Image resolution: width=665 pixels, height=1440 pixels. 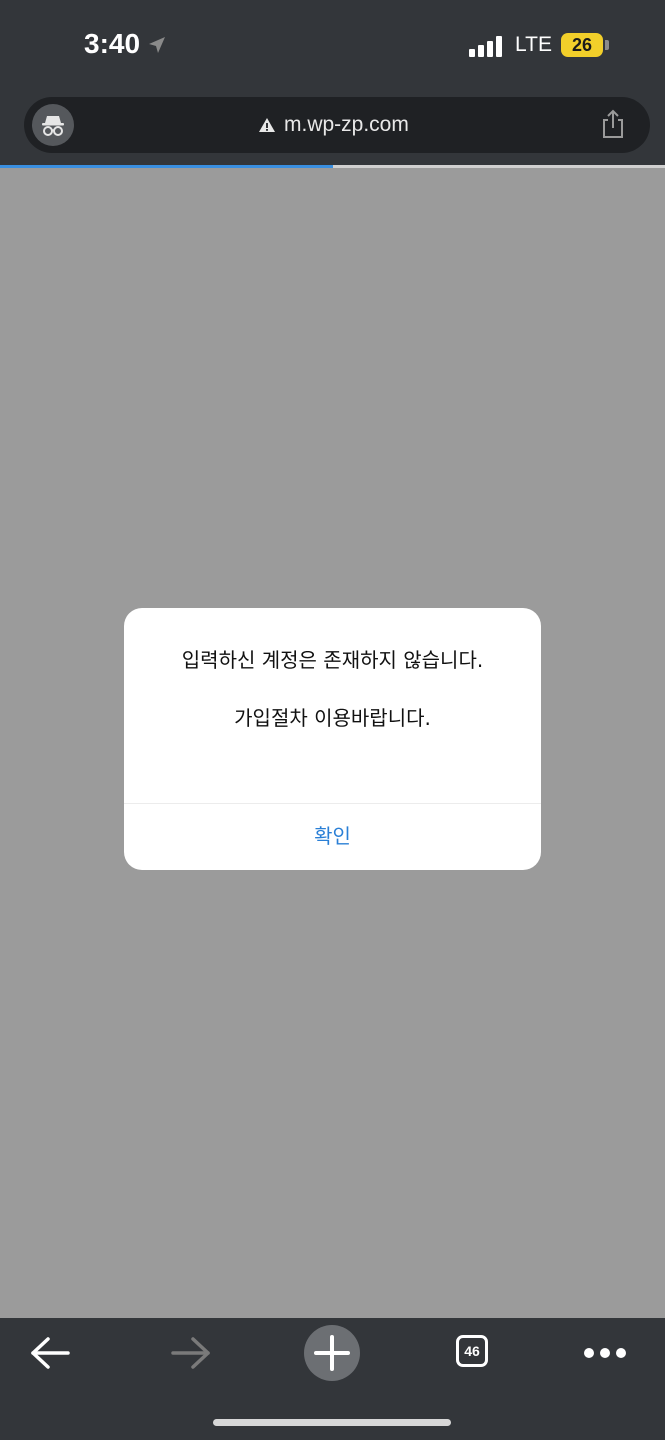 What do you see at coordinates (332, 46) in the screenshot?
I see `status-bar: 3:40 LTE 26` at bounding box center [332, 46].